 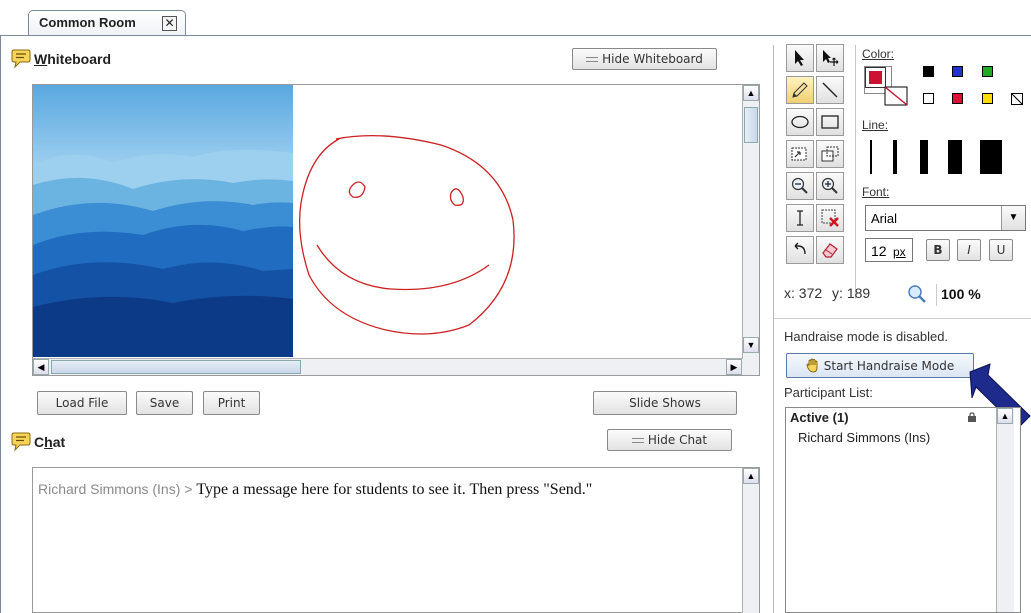 What do you see at coordinates (889, 366) in the screenshot?
I see `start-handraise-label: Start Handraise Mode` at bounding box center [889, 366].